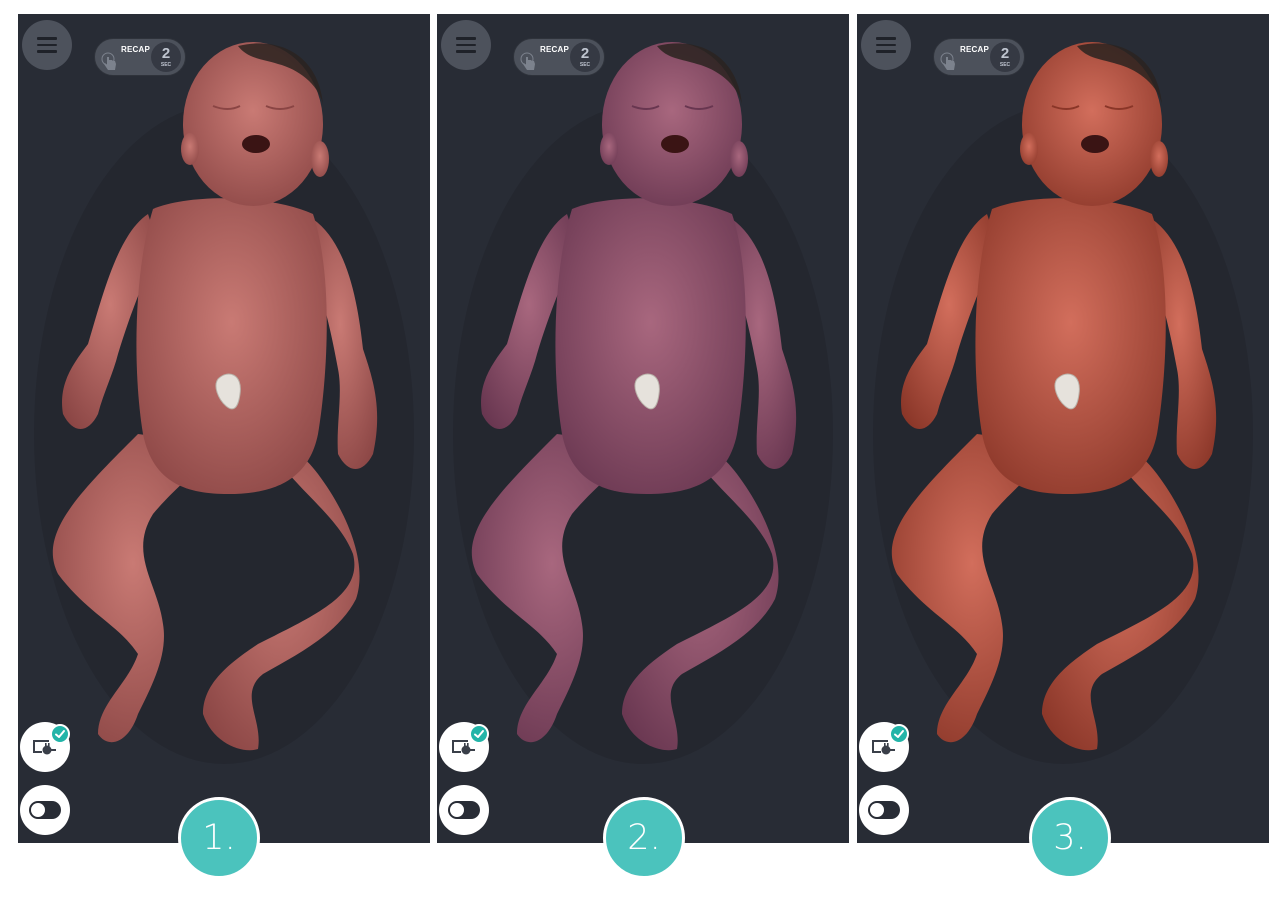 This screenshot has height=917, width=1281. Describe the element at coordinates (1070, 838) in the screenshot. I see `step-badge-3: 3.` at that location.